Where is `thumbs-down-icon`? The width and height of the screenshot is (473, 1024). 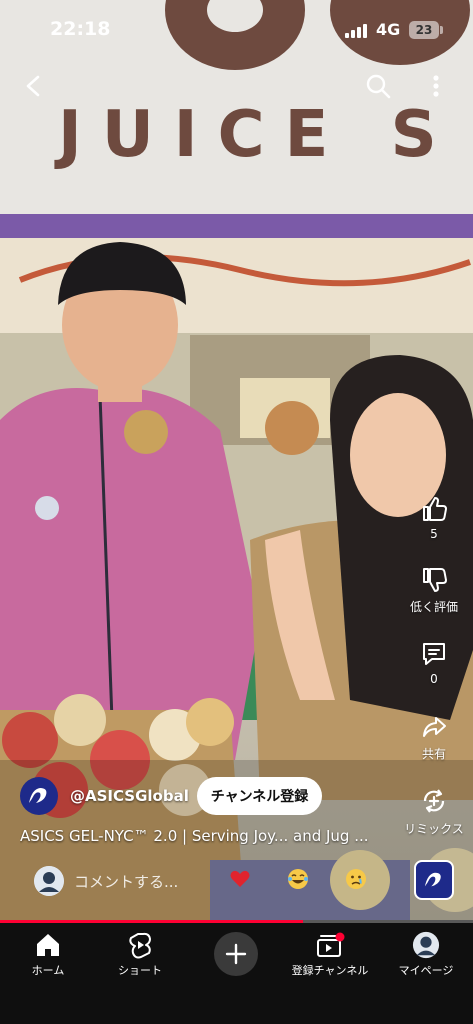 thumbs-down-icon is located at coordinates (435, 580).